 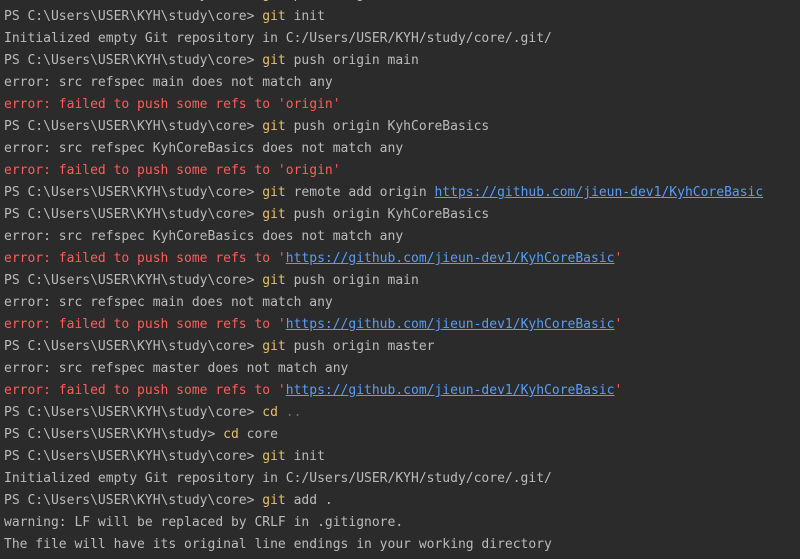 I want to click on terminal-line: PS C:\Users\USER\KYH\study> cd core, so click(x=383, y=435).